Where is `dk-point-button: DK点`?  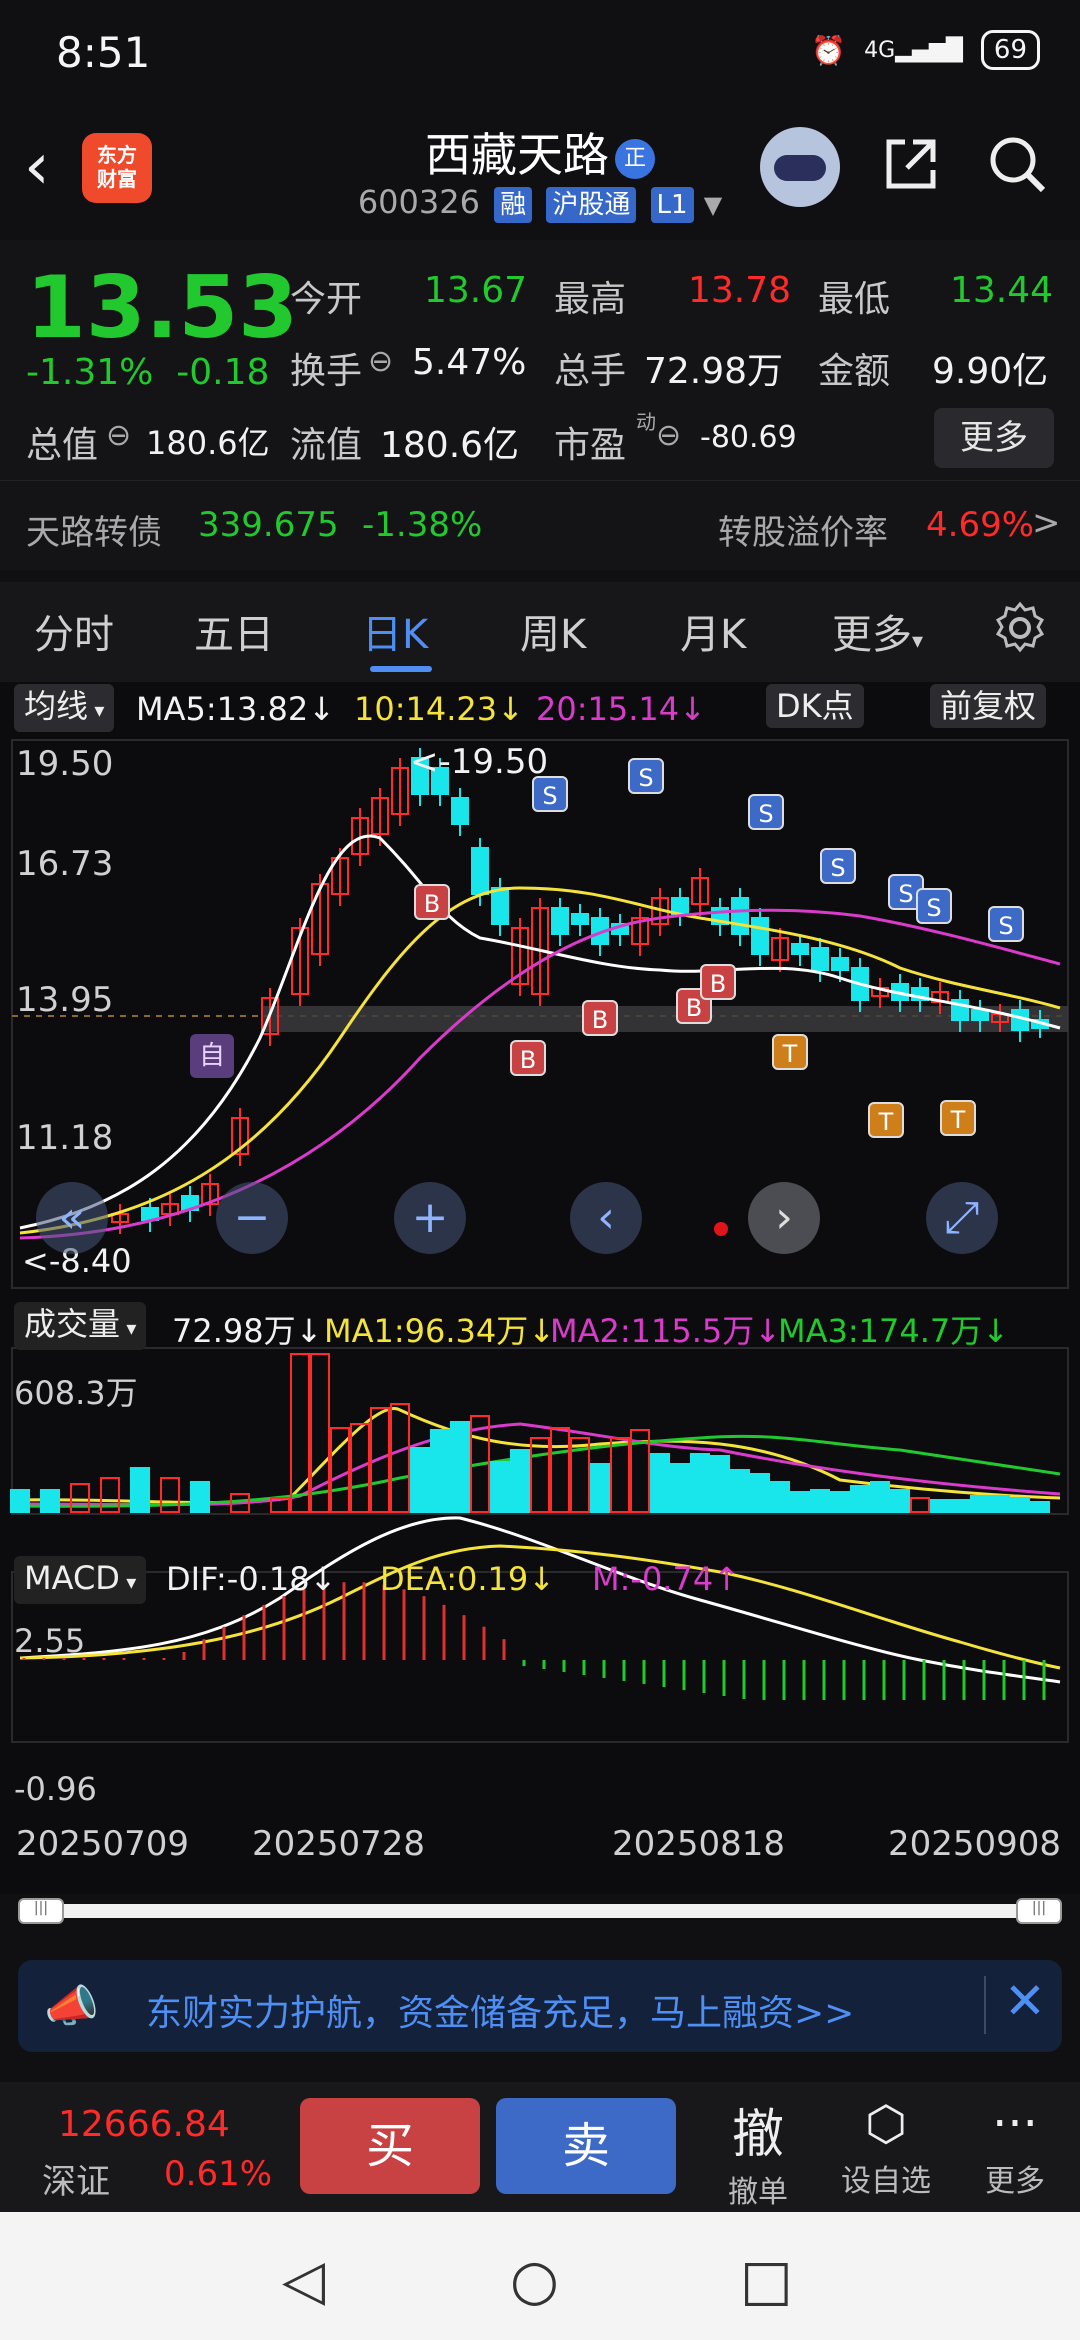 dk-point-button: DK点 is located at coordinates (815, 706).